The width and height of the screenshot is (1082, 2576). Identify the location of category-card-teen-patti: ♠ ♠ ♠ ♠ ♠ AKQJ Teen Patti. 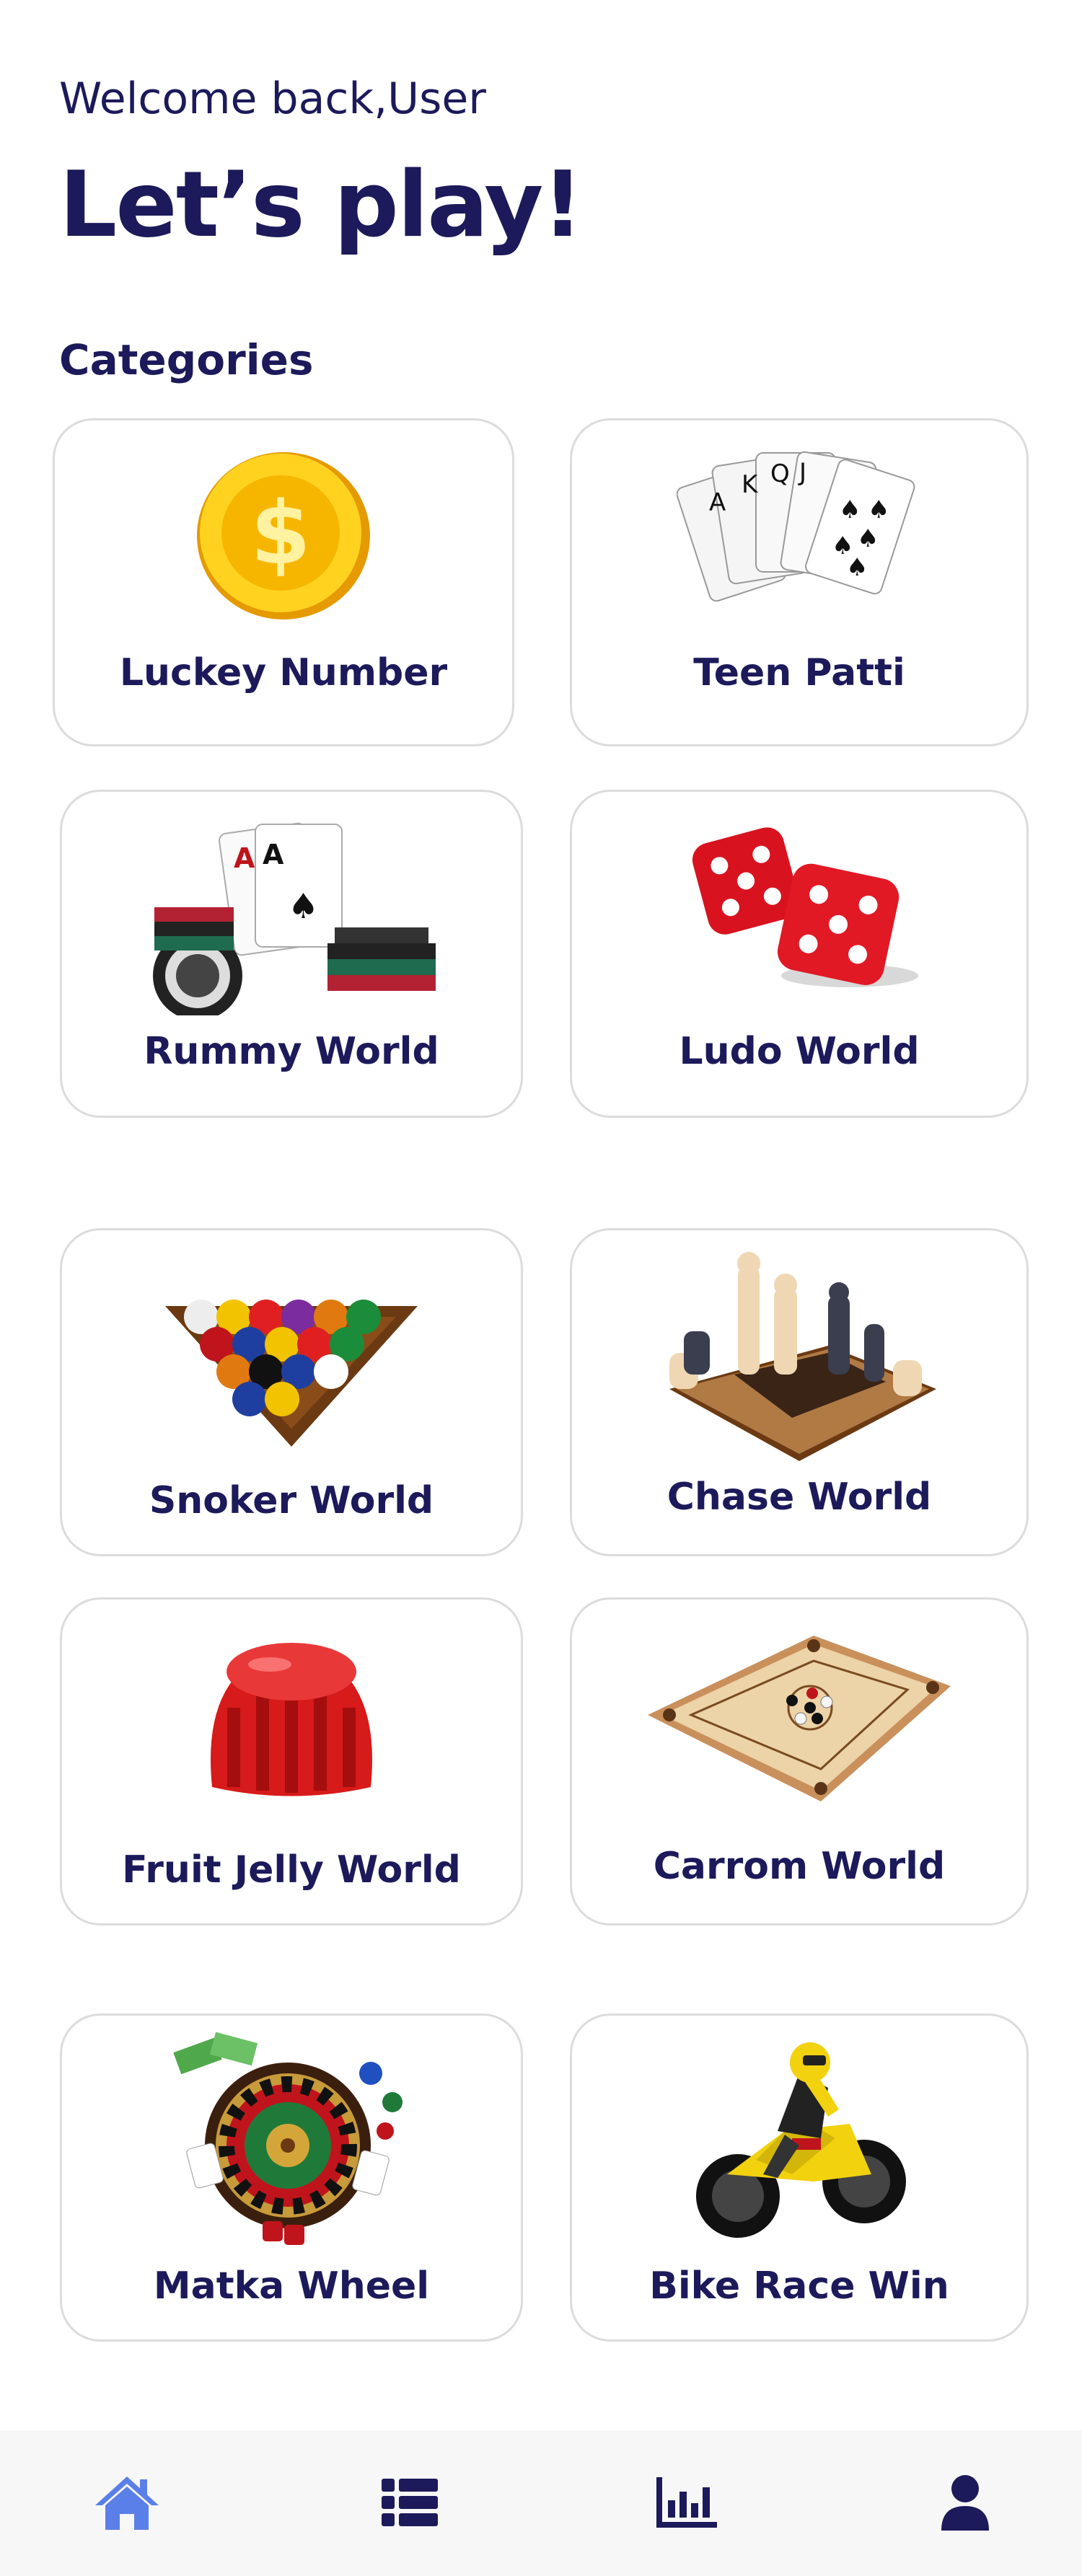
(799, 582).